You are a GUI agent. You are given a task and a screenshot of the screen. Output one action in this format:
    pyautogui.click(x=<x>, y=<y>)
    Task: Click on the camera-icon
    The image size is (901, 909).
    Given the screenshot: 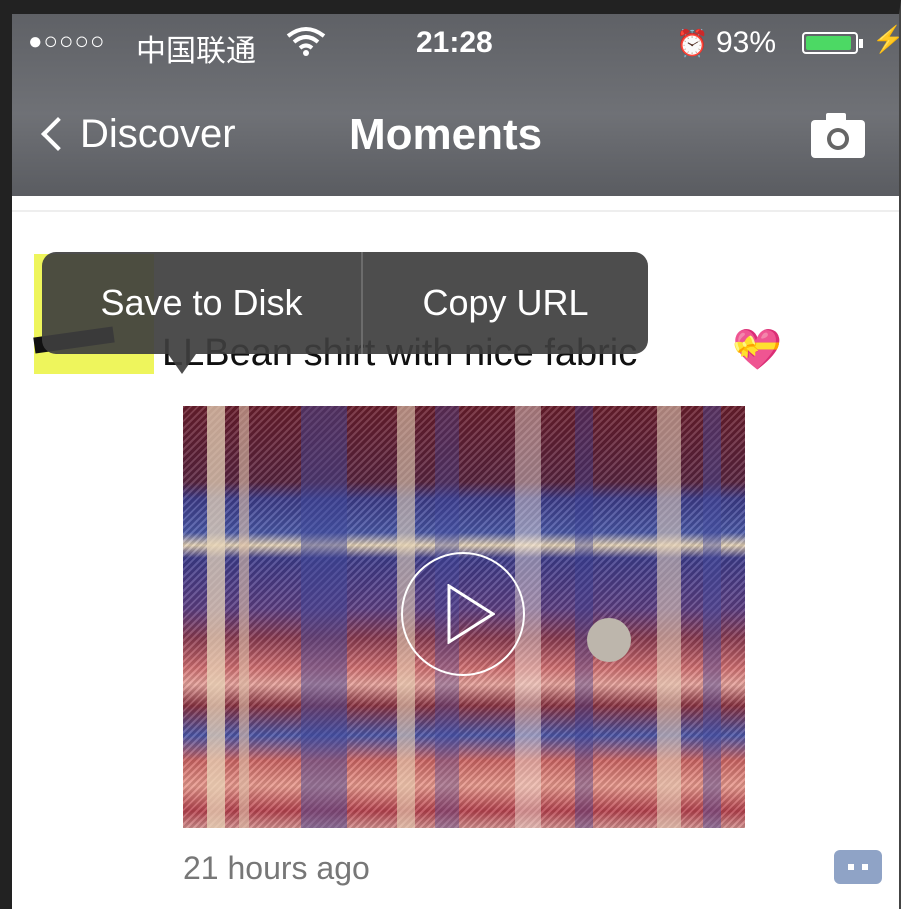 What is the action you would take?
    pyautogui.click(x=838, y=135)
    